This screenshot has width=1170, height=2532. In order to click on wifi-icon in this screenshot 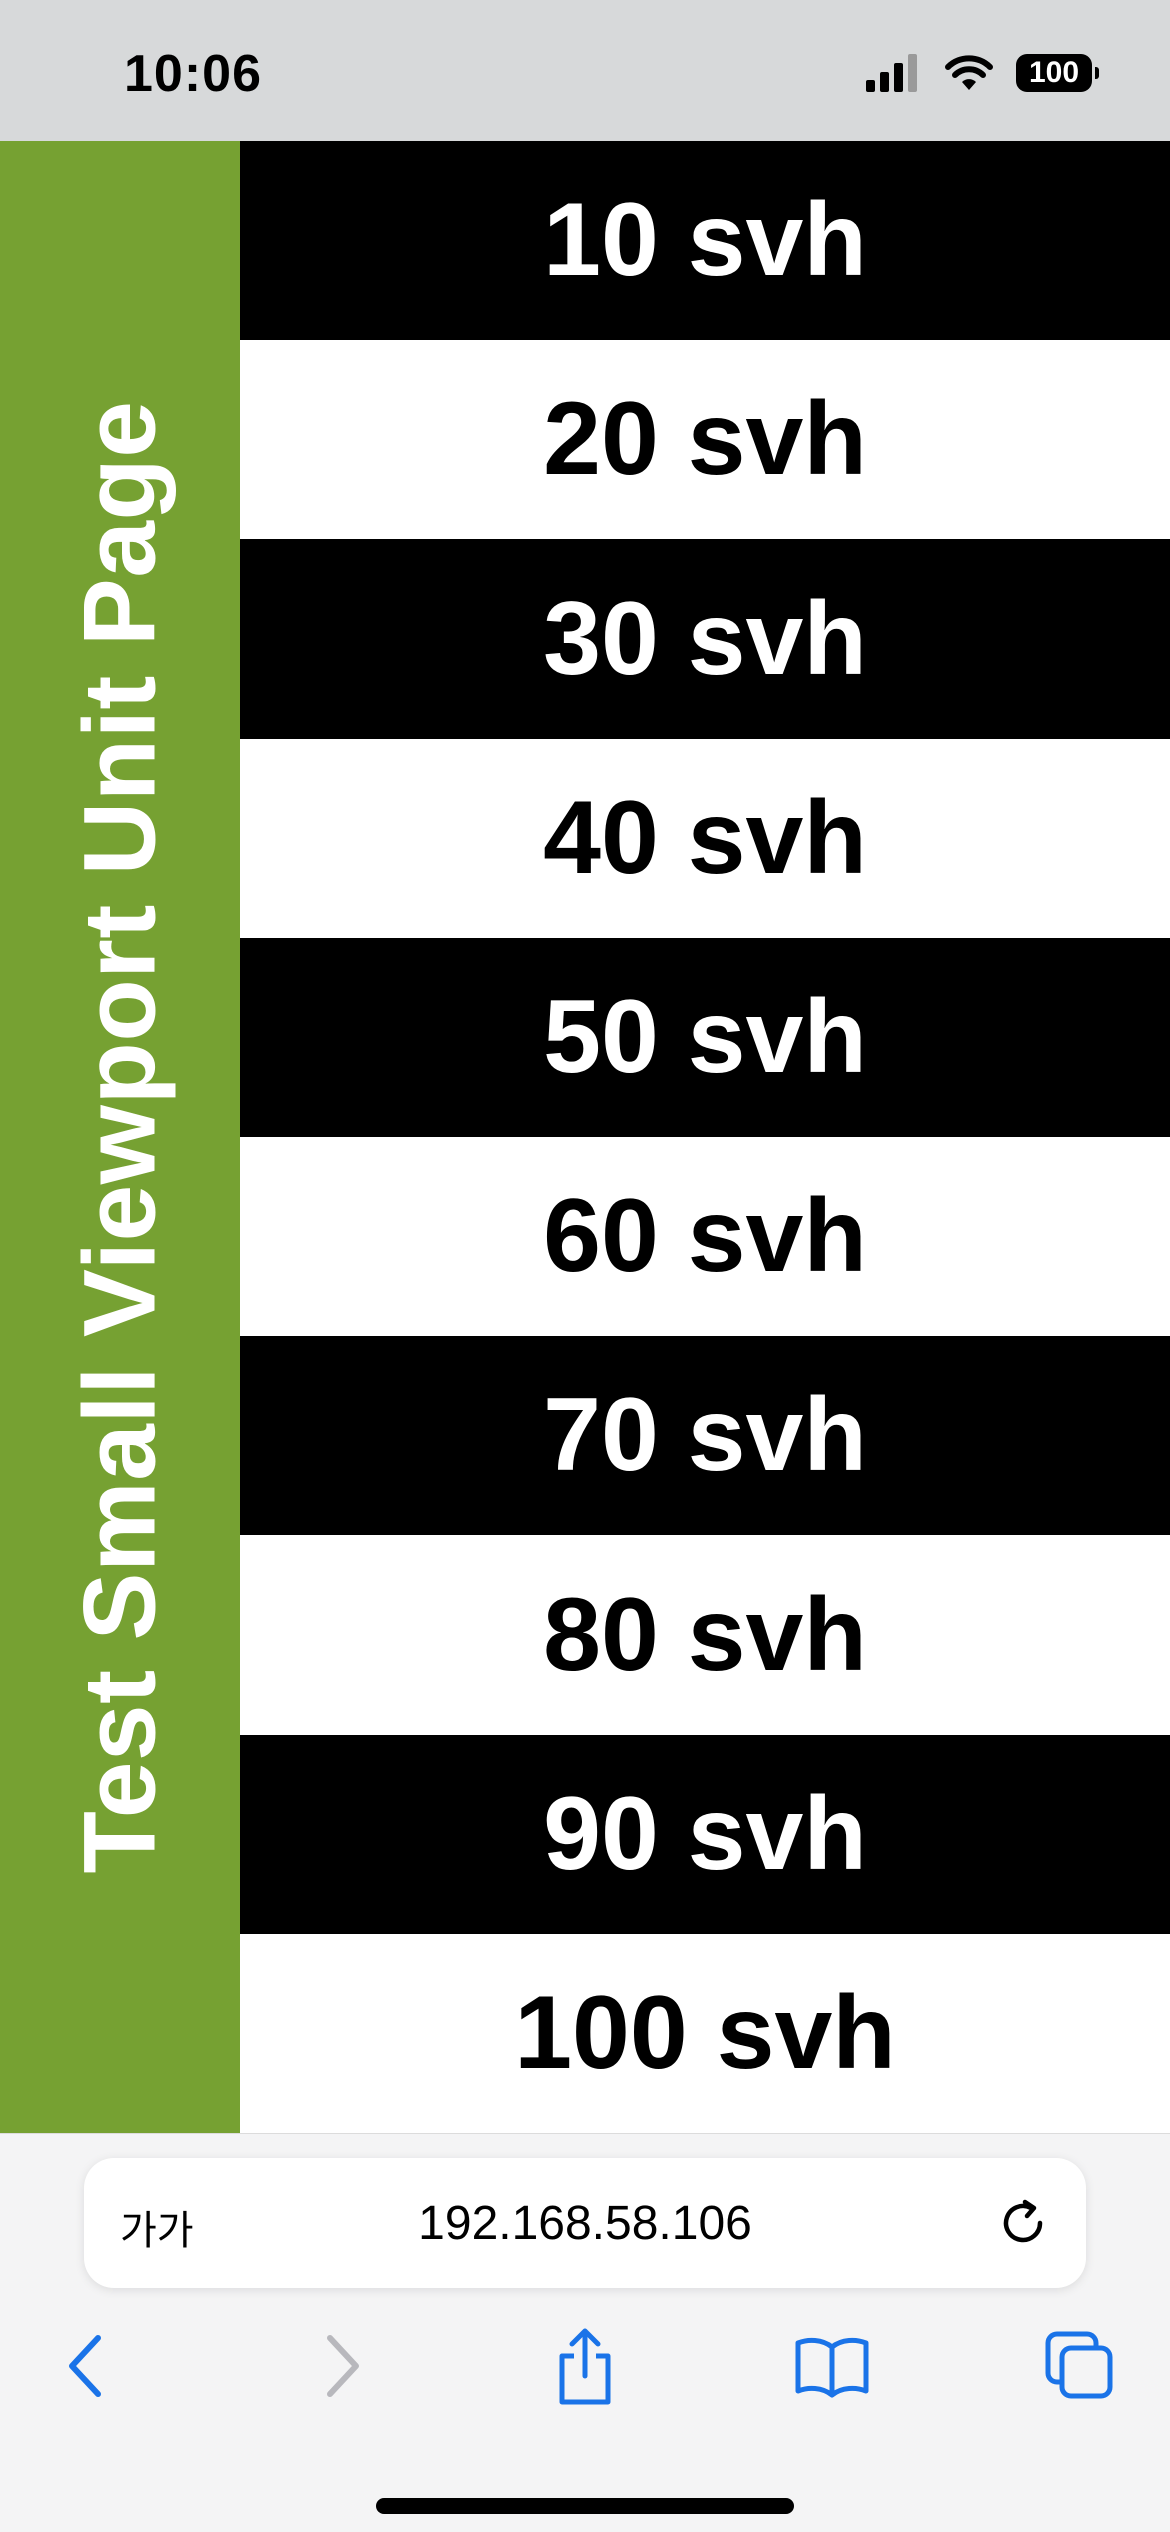, I will do `click(969, 72)`.